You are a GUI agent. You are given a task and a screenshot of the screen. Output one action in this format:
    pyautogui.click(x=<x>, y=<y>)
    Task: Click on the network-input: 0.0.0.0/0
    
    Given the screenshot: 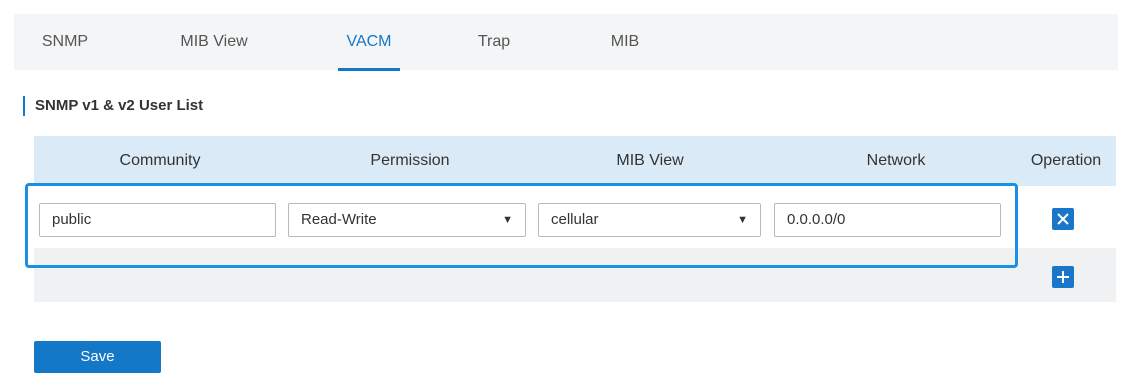 What is the action you would take?
    pyautogui.click(x=887, y=220)
    